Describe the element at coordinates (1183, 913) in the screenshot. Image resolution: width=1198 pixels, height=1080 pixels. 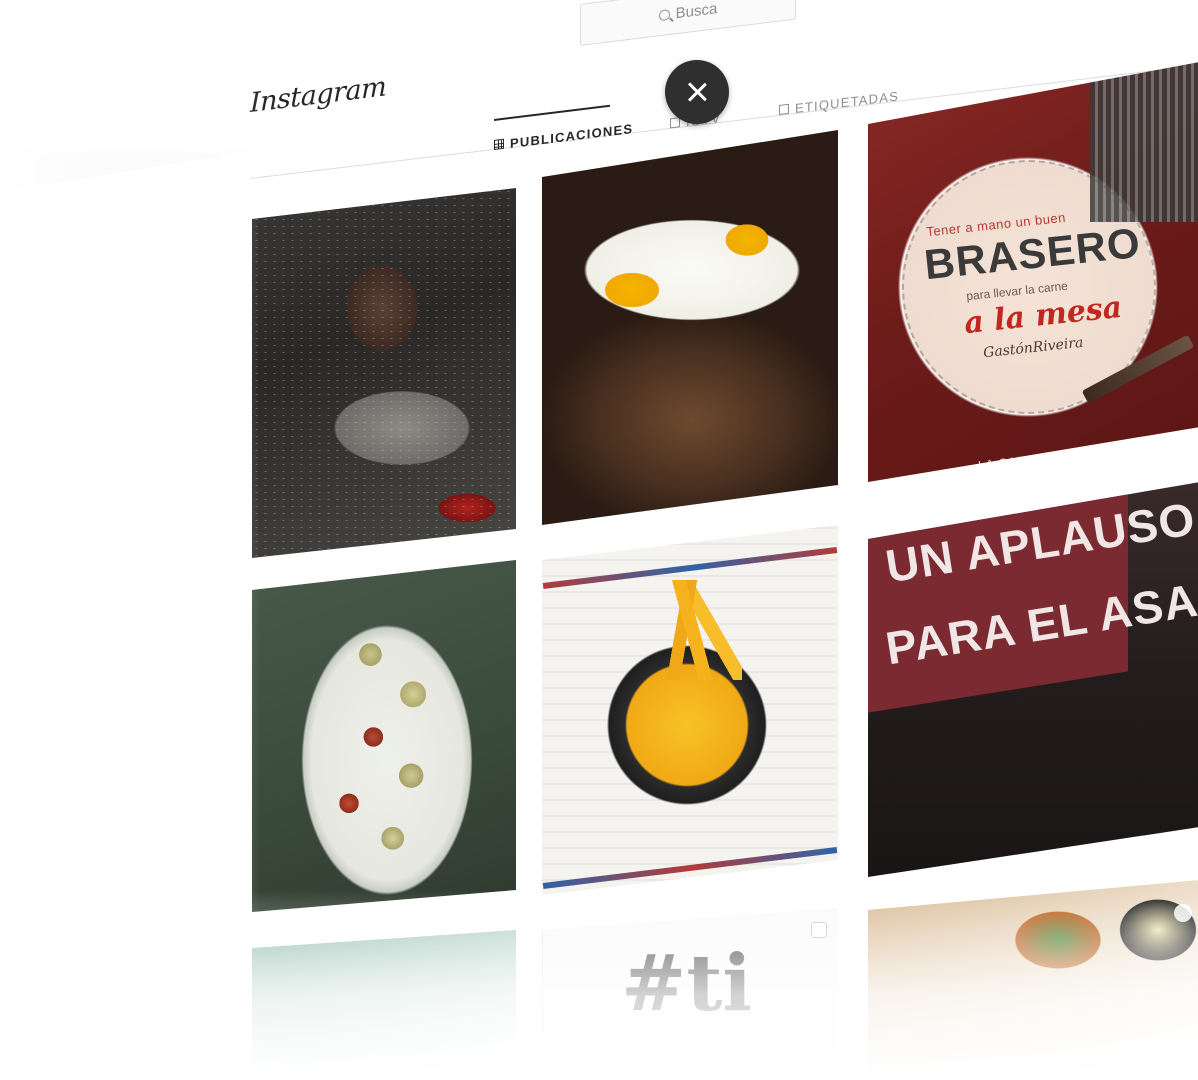
I see `video-icon` at that location.